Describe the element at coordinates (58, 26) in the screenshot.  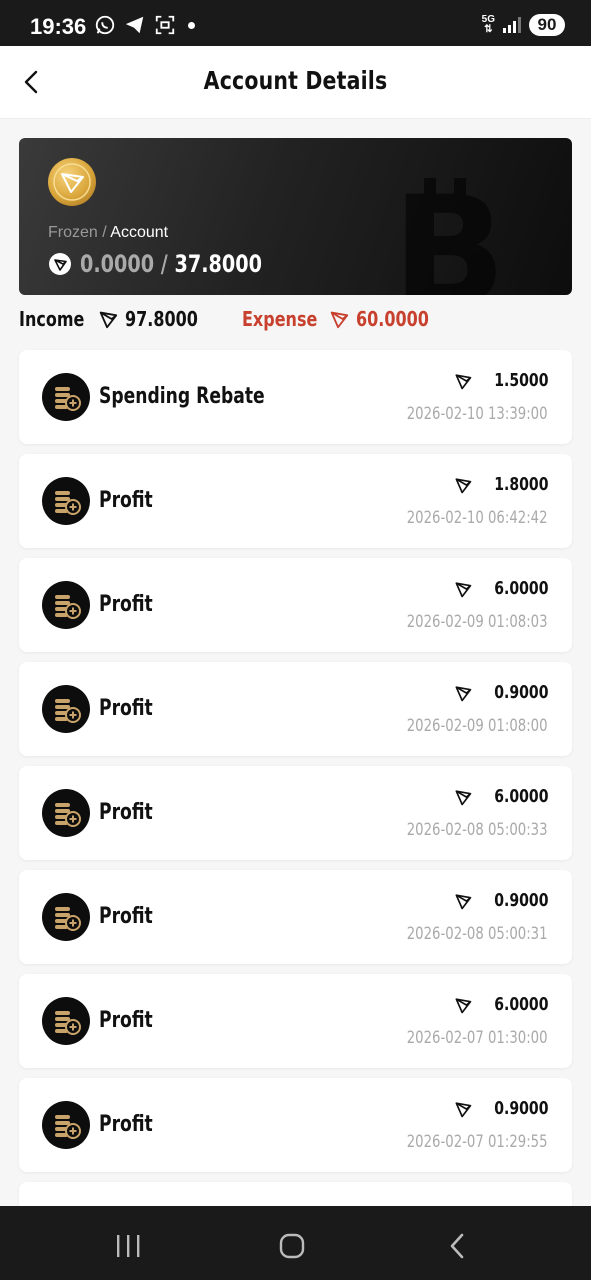
I see `status-time: 19:36` at that location.